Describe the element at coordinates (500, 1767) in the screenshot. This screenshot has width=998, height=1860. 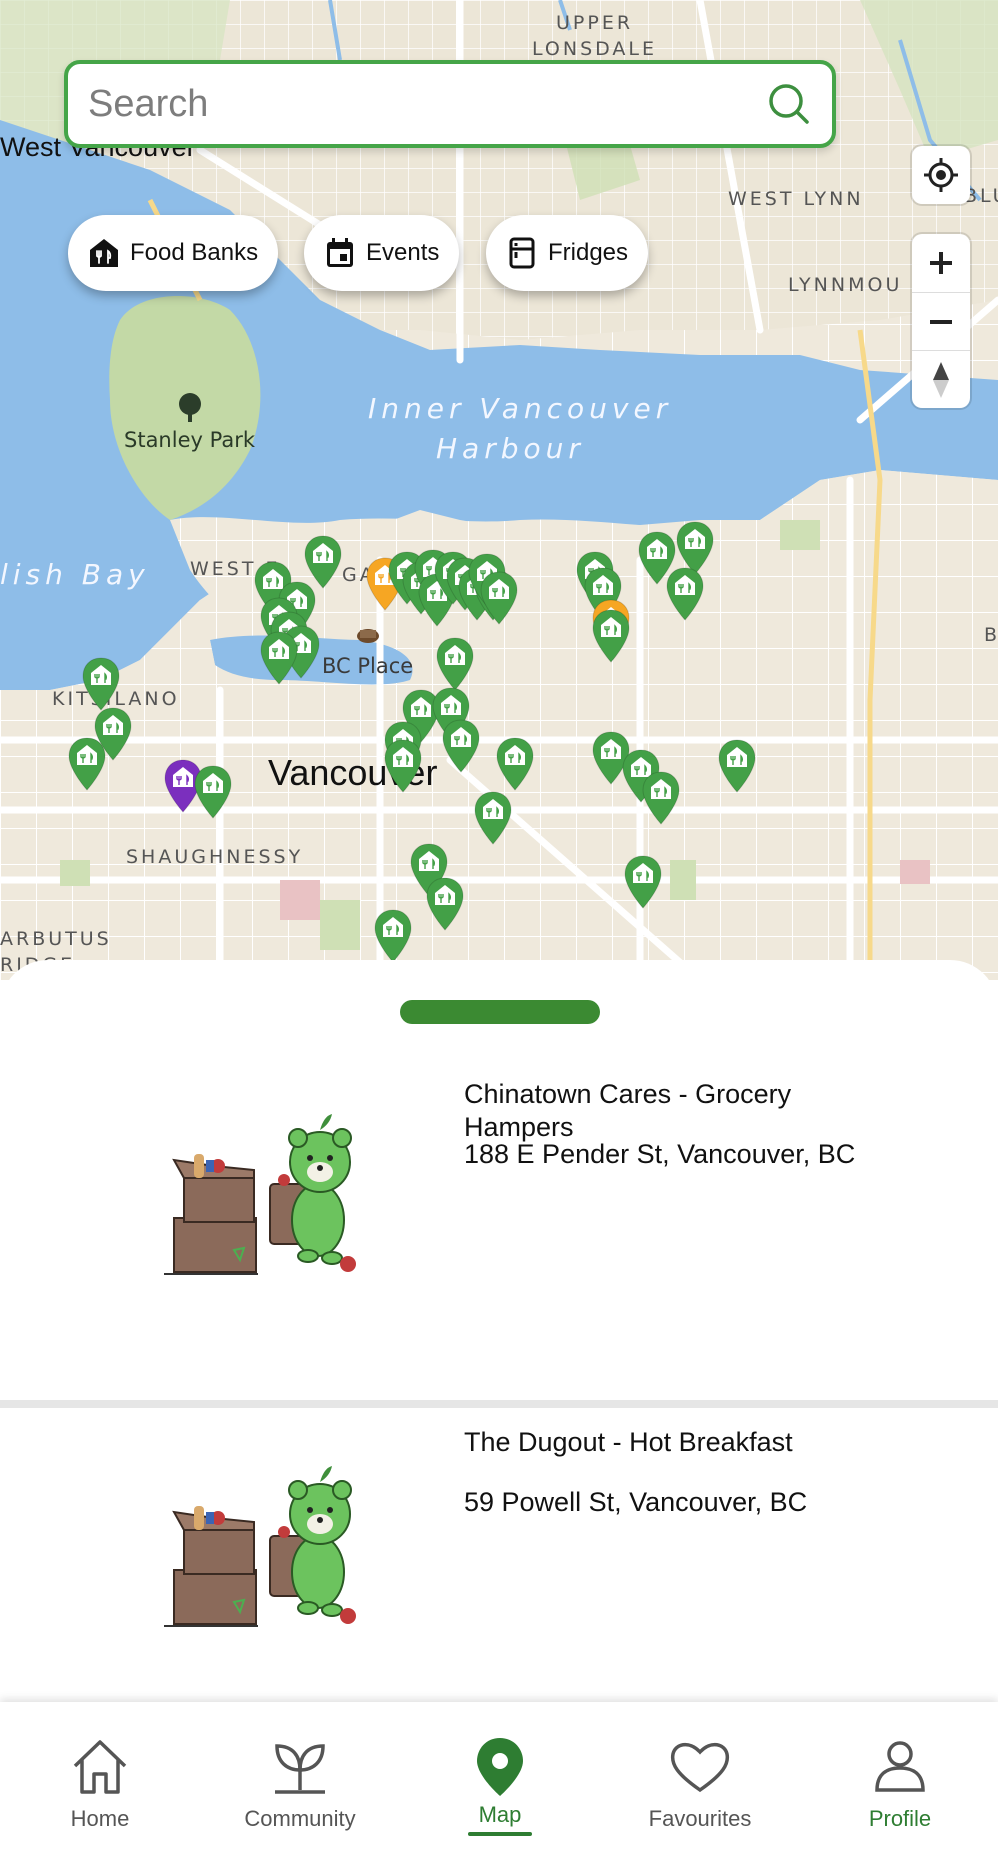
I see `map-pin-icon` at that location.